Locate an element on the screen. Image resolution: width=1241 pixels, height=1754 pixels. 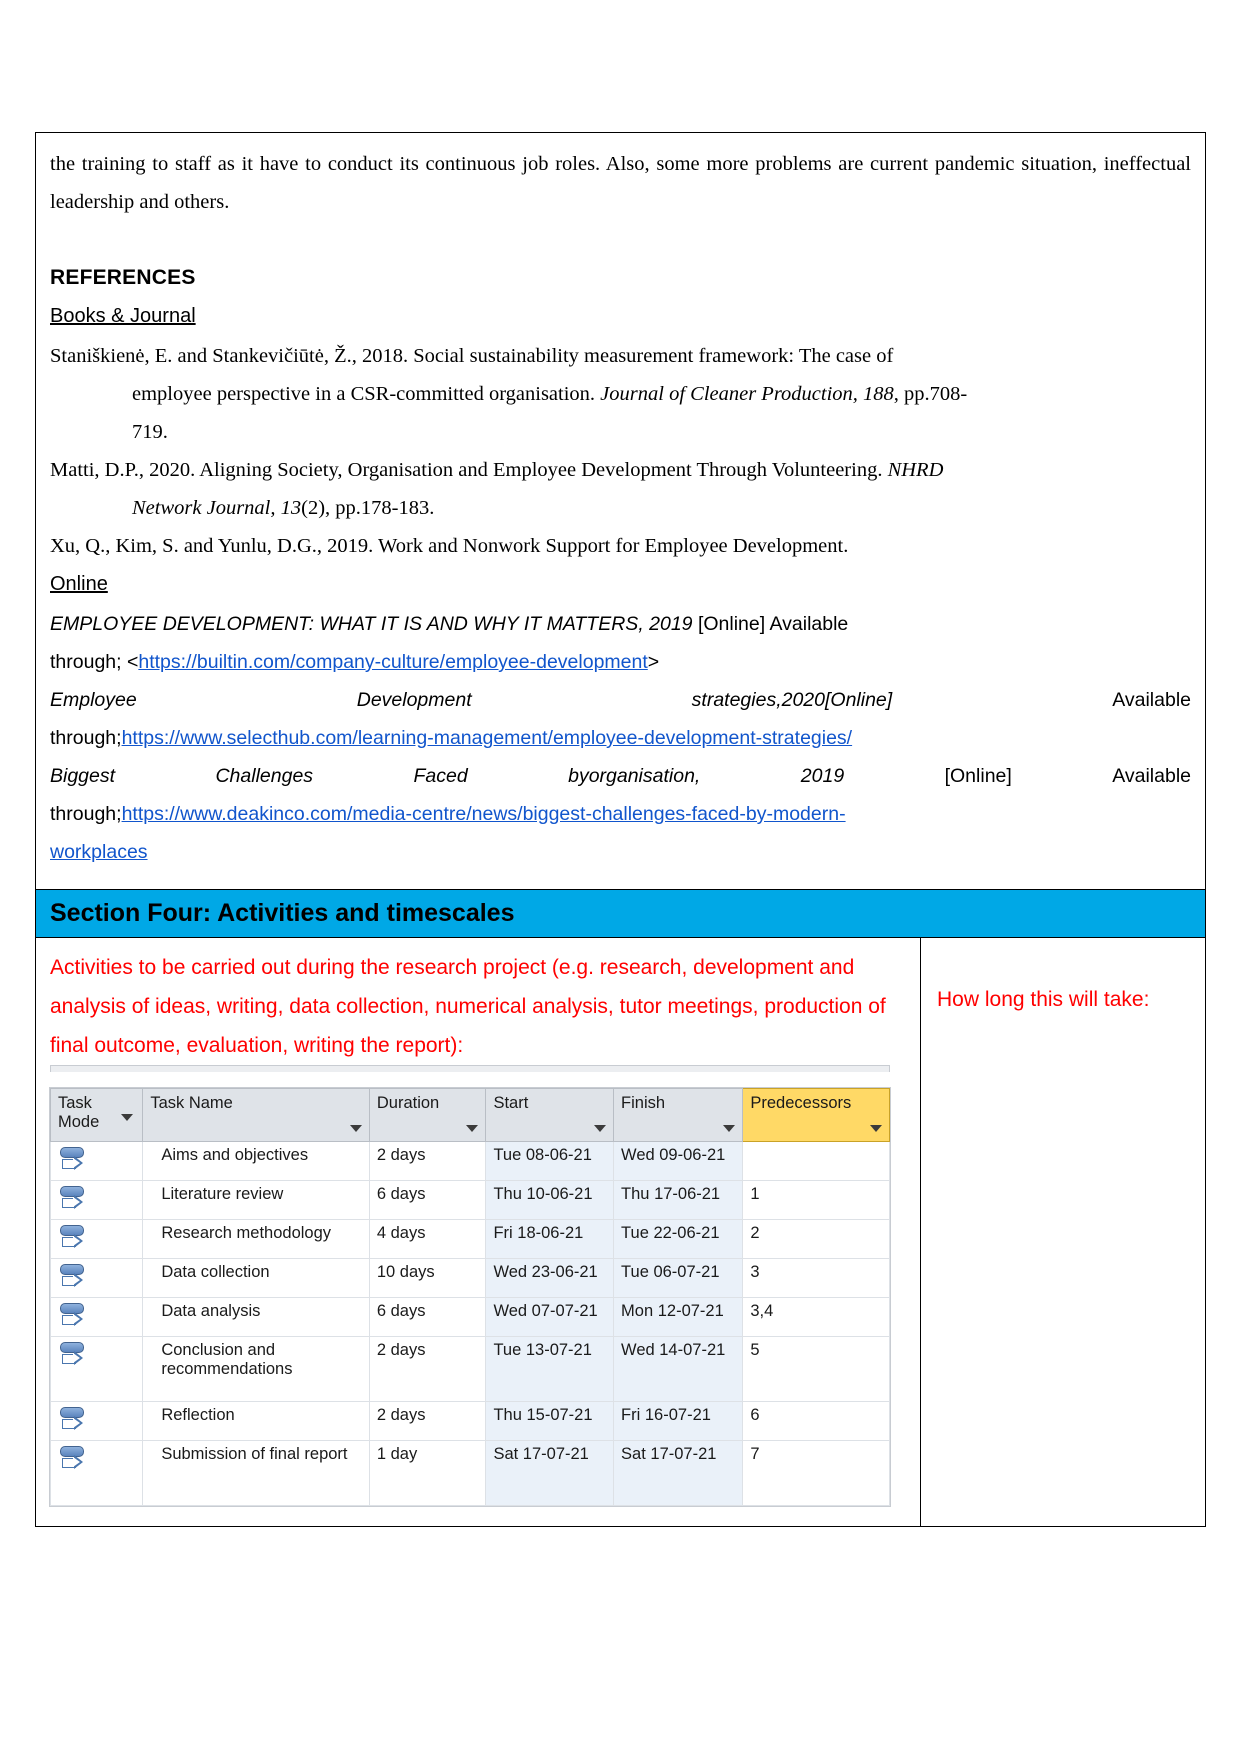
cell-start: Tue 13-07-21 is located at coordinates (550, 1369).